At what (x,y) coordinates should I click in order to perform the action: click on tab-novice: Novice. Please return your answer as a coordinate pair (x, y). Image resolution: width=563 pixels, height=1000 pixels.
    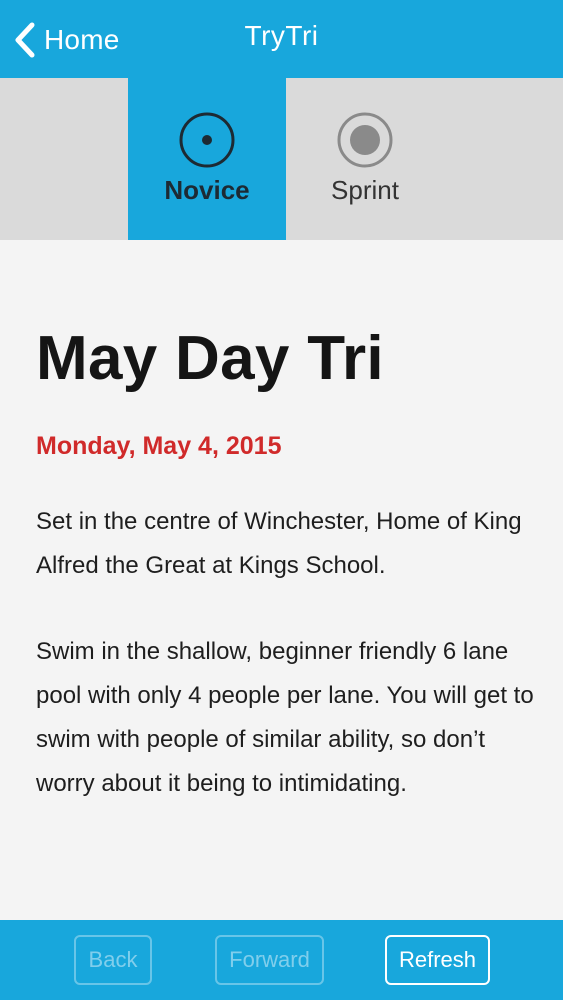
    Looking at the image, I should click on (207, 159).